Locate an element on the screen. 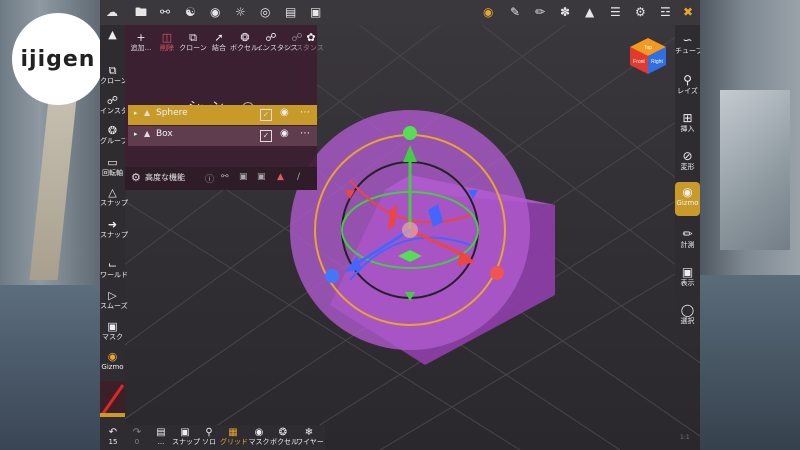  share-icon: ⚯ is located at coordinates (225, 177).